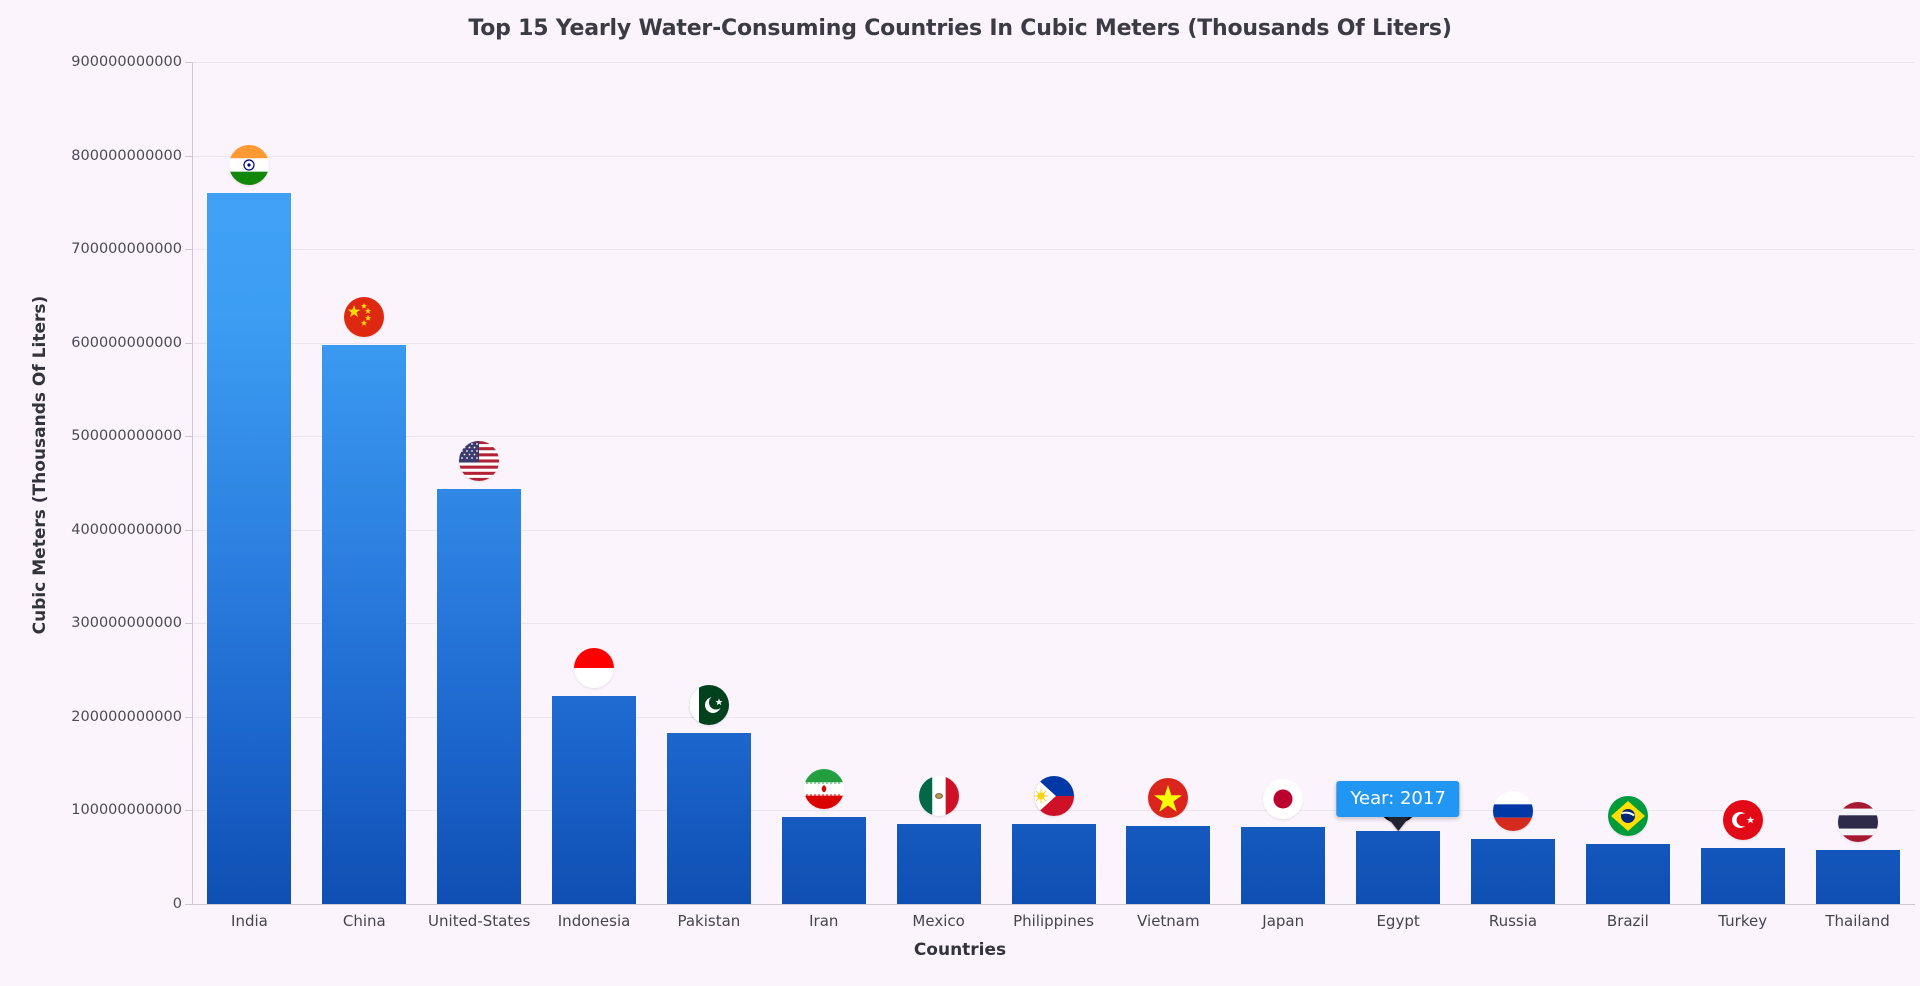 This screenshot has height=986, width=1920. I want to click on bar-philippines, so click(1053, 864).